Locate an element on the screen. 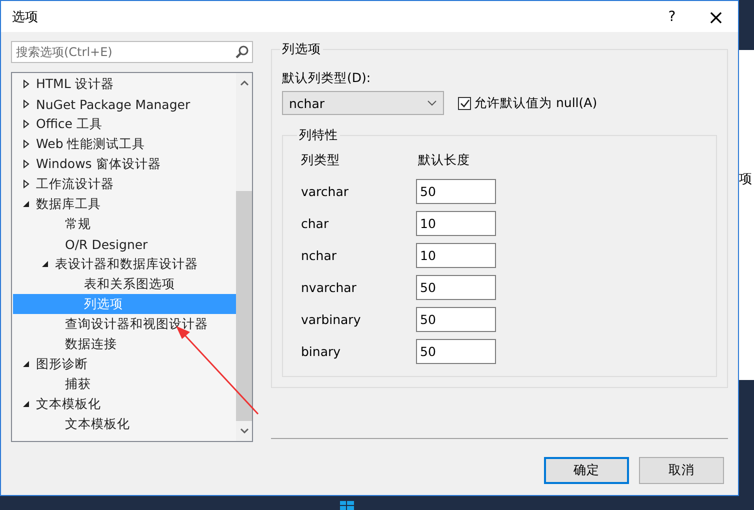 The height and width of the screenshot is (510, 754). help-button: ? is located at coordinates (672, 16).